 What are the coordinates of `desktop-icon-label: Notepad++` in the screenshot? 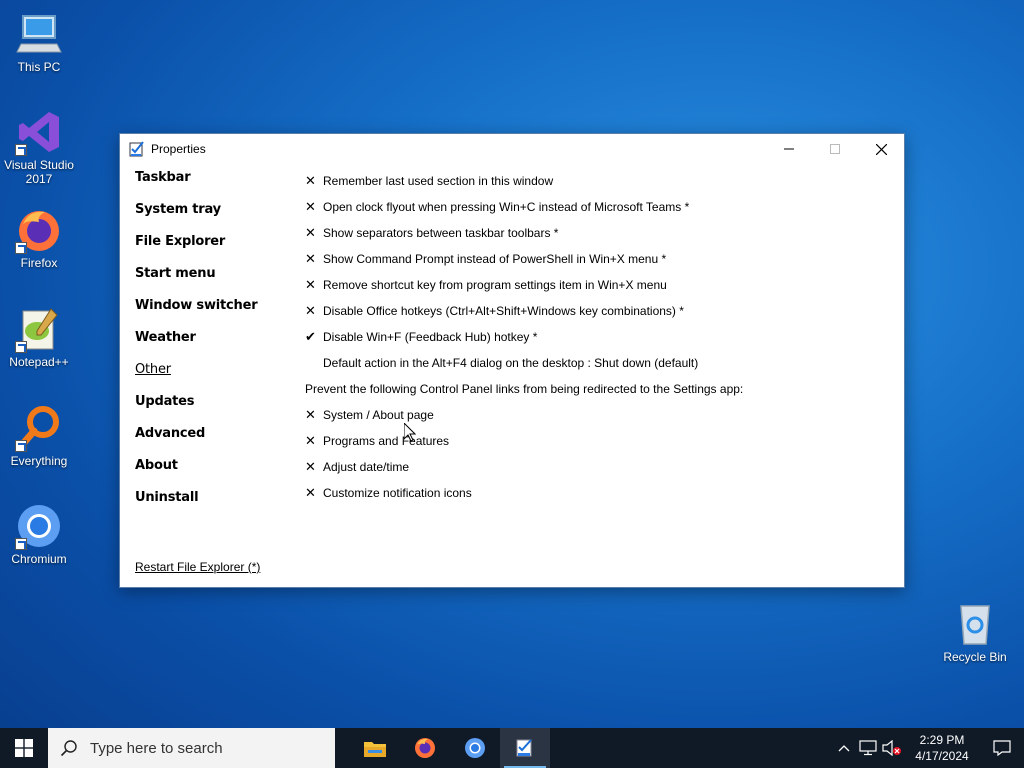 It's located at (39, 362).